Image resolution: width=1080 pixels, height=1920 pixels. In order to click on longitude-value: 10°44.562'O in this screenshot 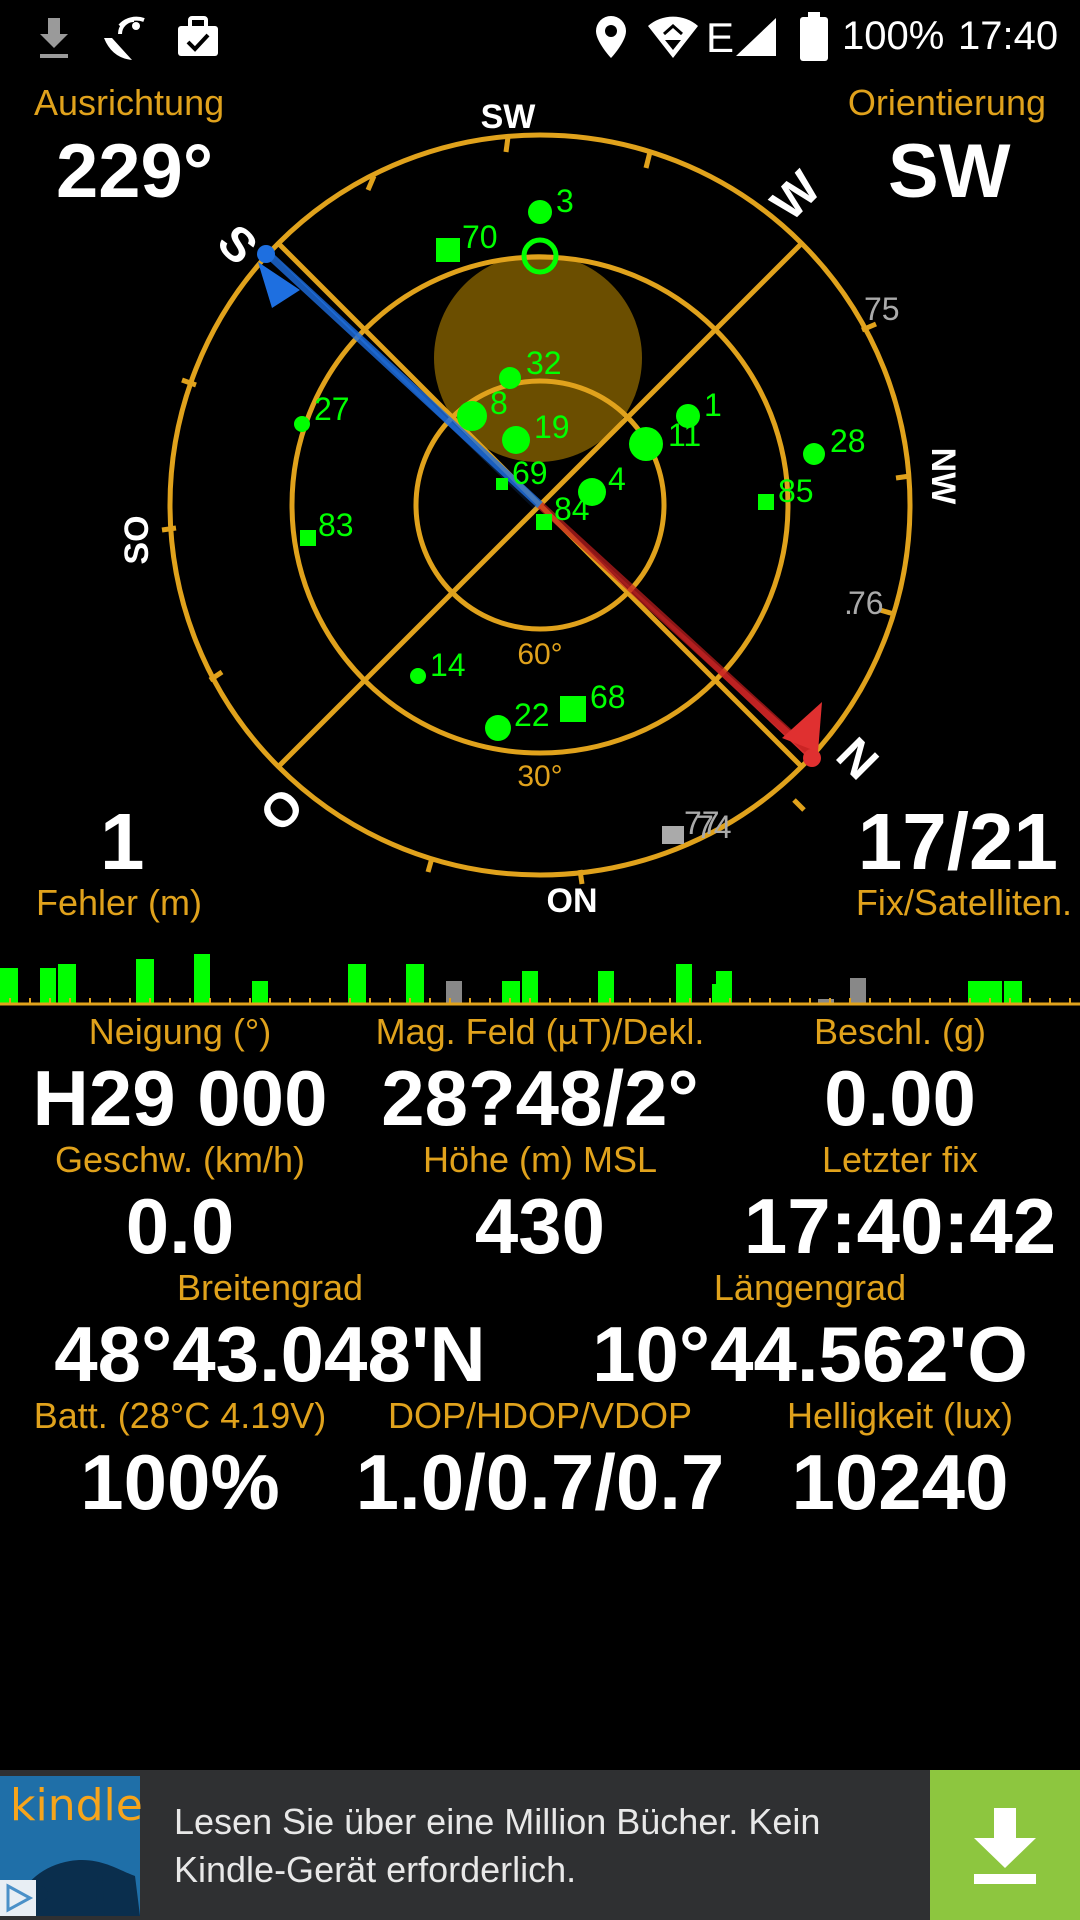, I will do `click(810, 1354)`.